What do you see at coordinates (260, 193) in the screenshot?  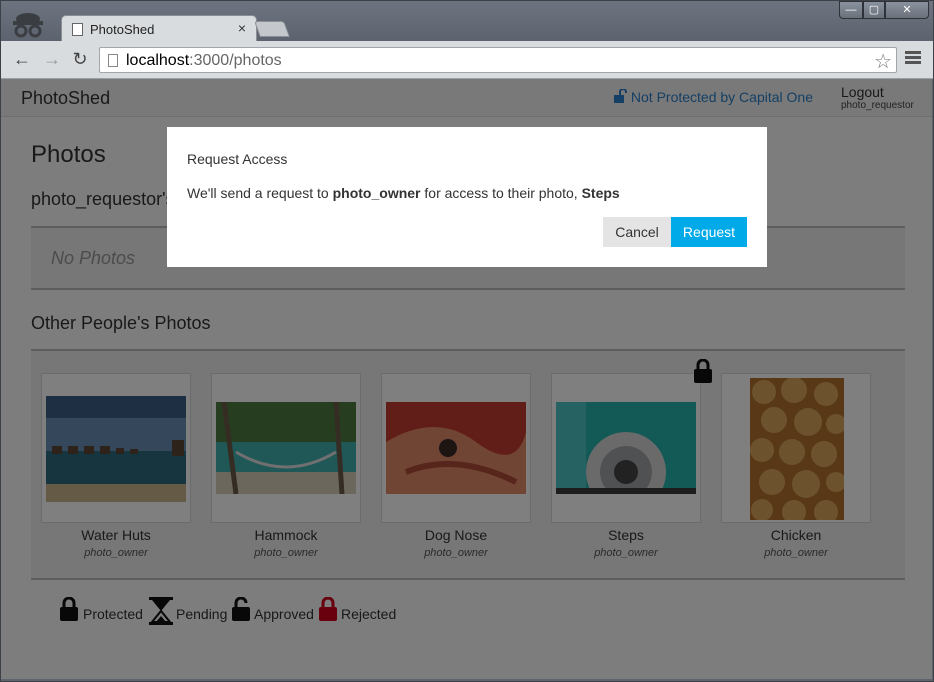 I see `message-text: We'll send a request to` at bounding box center [260, 193].